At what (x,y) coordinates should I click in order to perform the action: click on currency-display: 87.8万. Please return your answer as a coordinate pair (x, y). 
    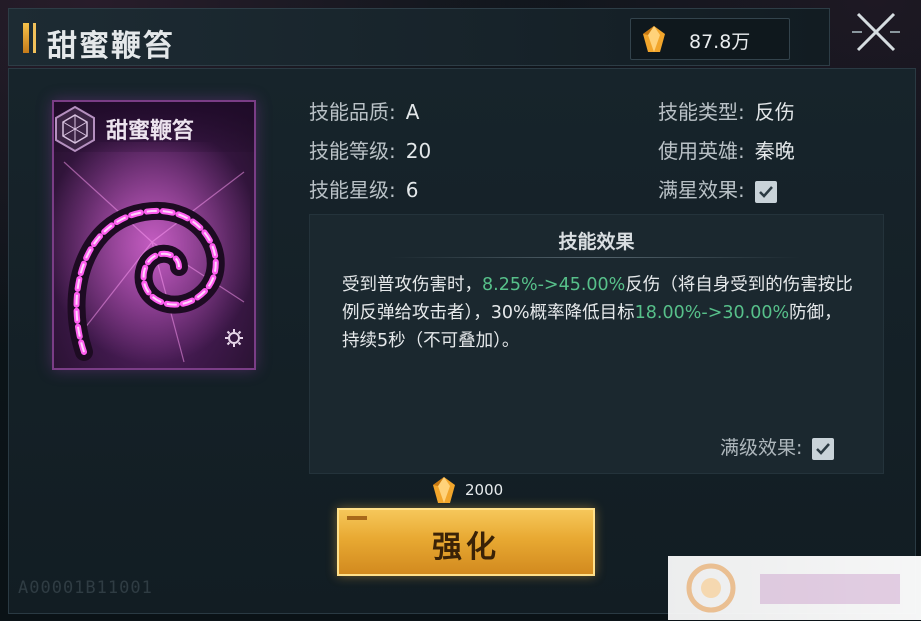
    Looking at the image, I should click on (710, 39).